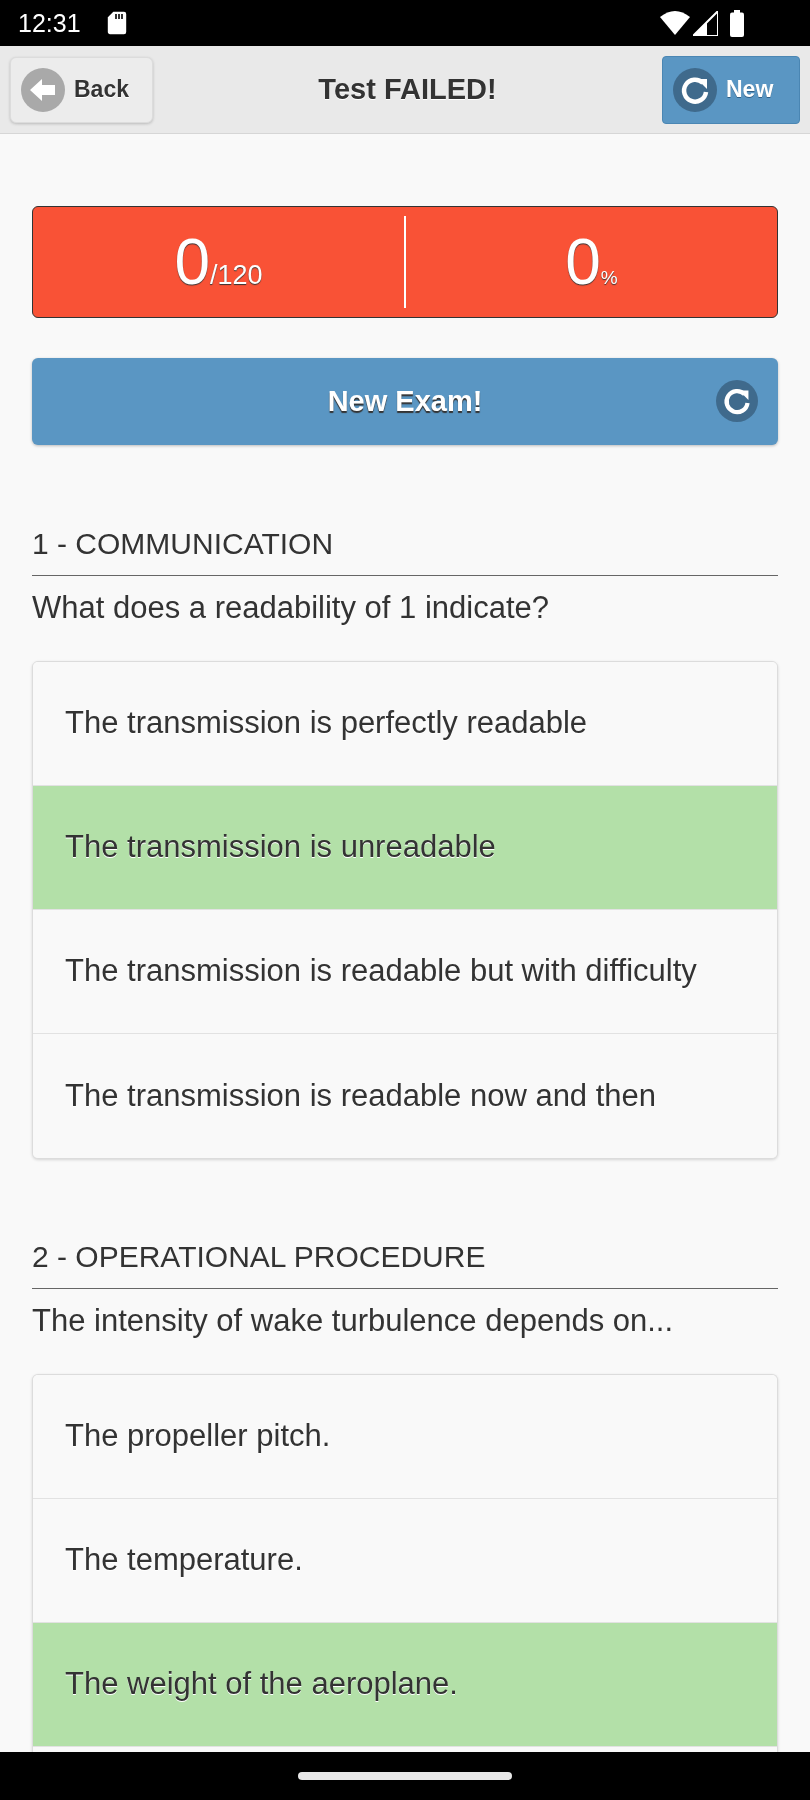  I want to click on score-total: /120, so click(236, 275).